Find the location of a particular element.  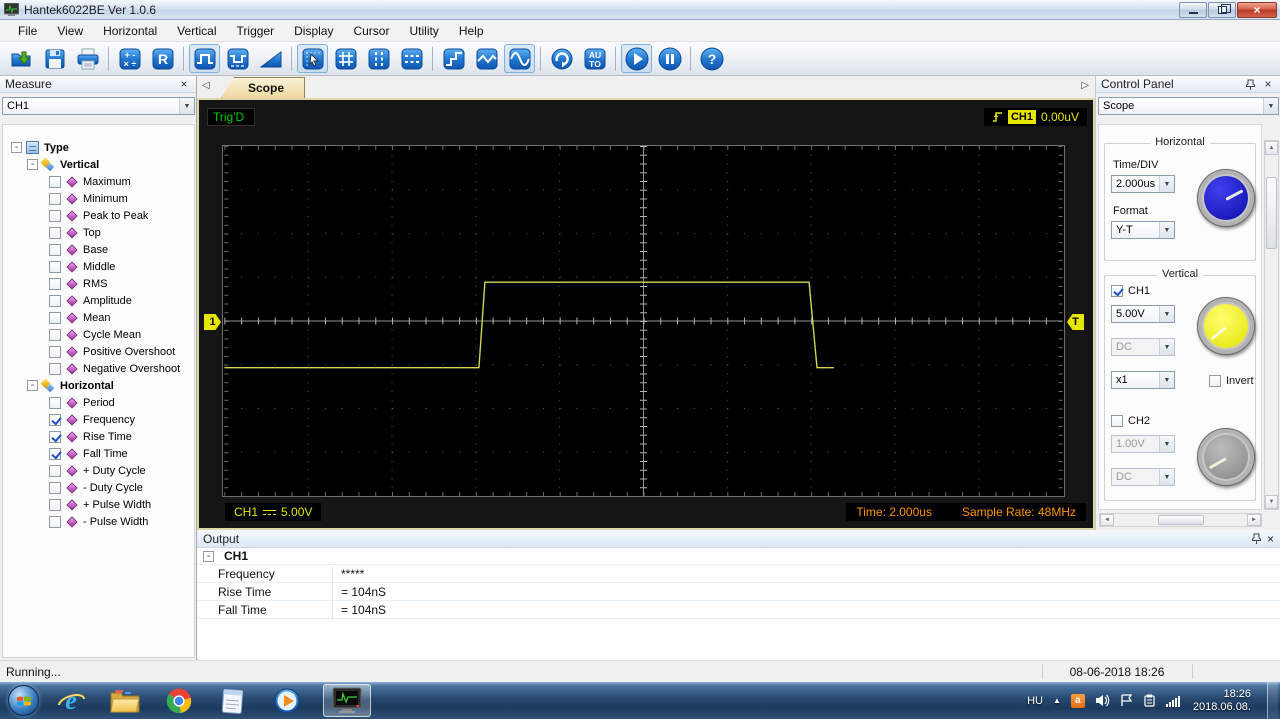

ch2-volts-select: 1.00V ▼ is located at coordinates (1143, 444).